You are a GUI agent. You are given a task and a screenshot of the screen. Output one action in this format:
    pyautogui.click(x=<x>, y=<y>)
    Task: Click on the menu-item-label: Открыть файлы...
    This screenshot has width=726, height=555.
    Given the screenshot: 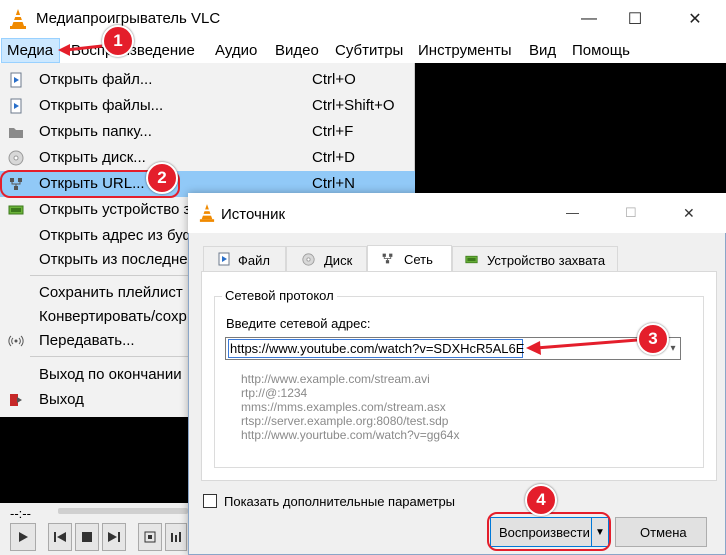 What is the action you would take?
    pyautogui.click(x=101, y=105)
    